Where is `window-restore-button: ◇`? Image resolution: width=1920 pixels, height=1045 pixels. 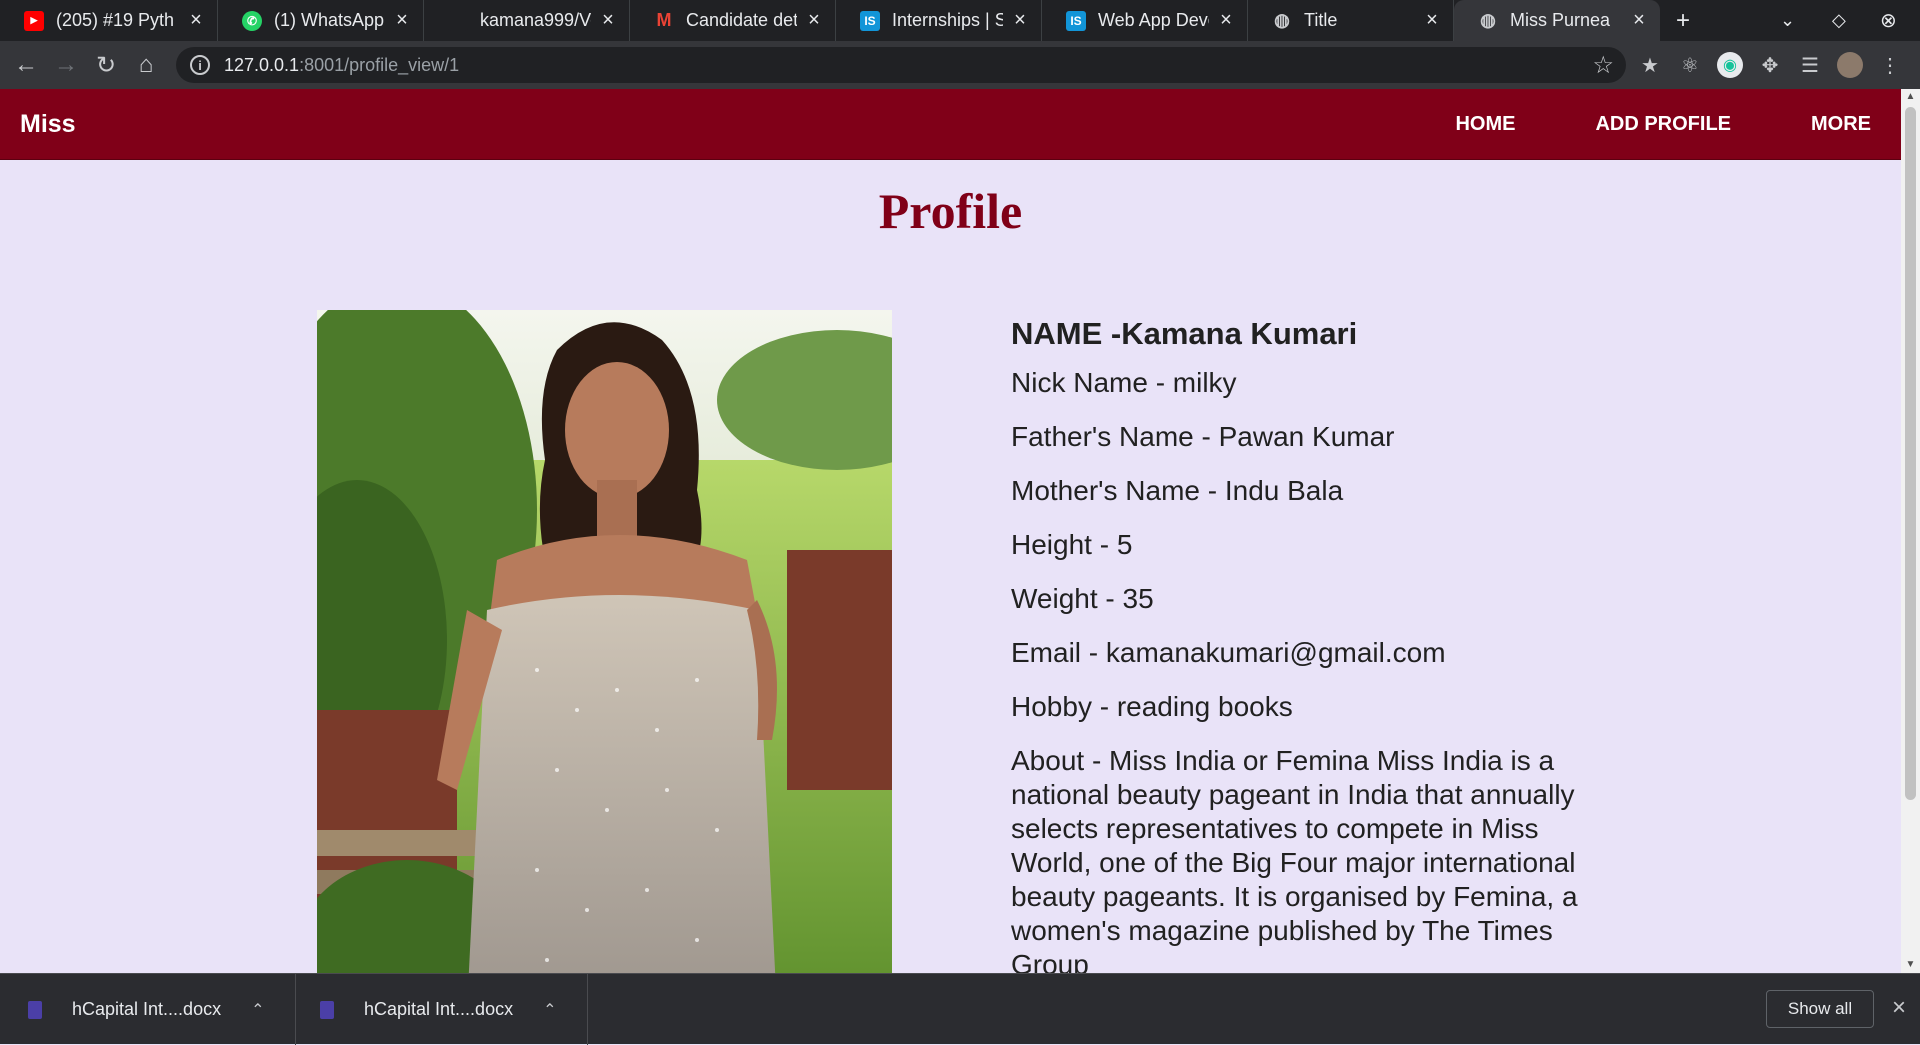
window-restore-button: ◇ is located at coordinates (1839, 20).